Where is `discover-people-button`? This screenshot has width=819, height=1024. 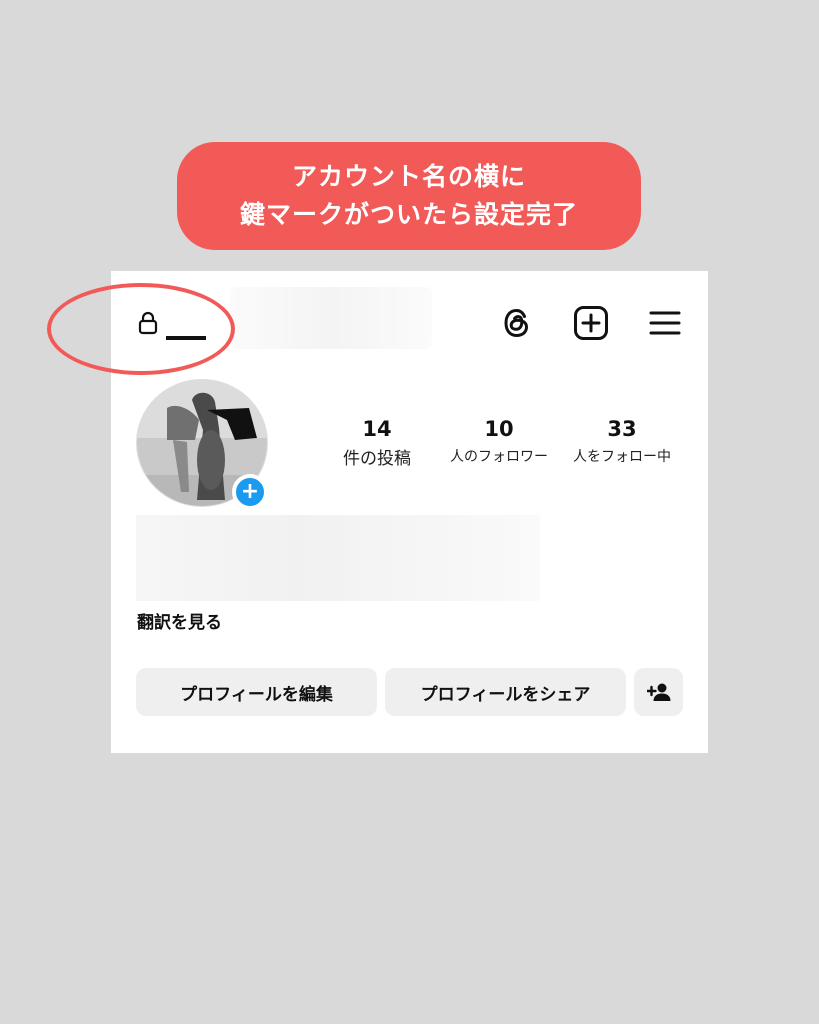
discover-people-button is located at coordinates (658, 692).